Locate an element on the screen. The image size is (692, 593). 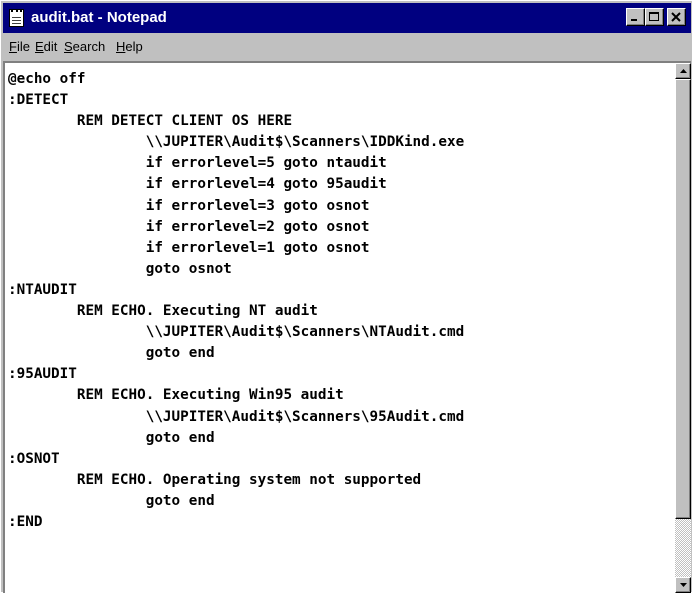
scroll-up-button is located at coordinates (683, 71).